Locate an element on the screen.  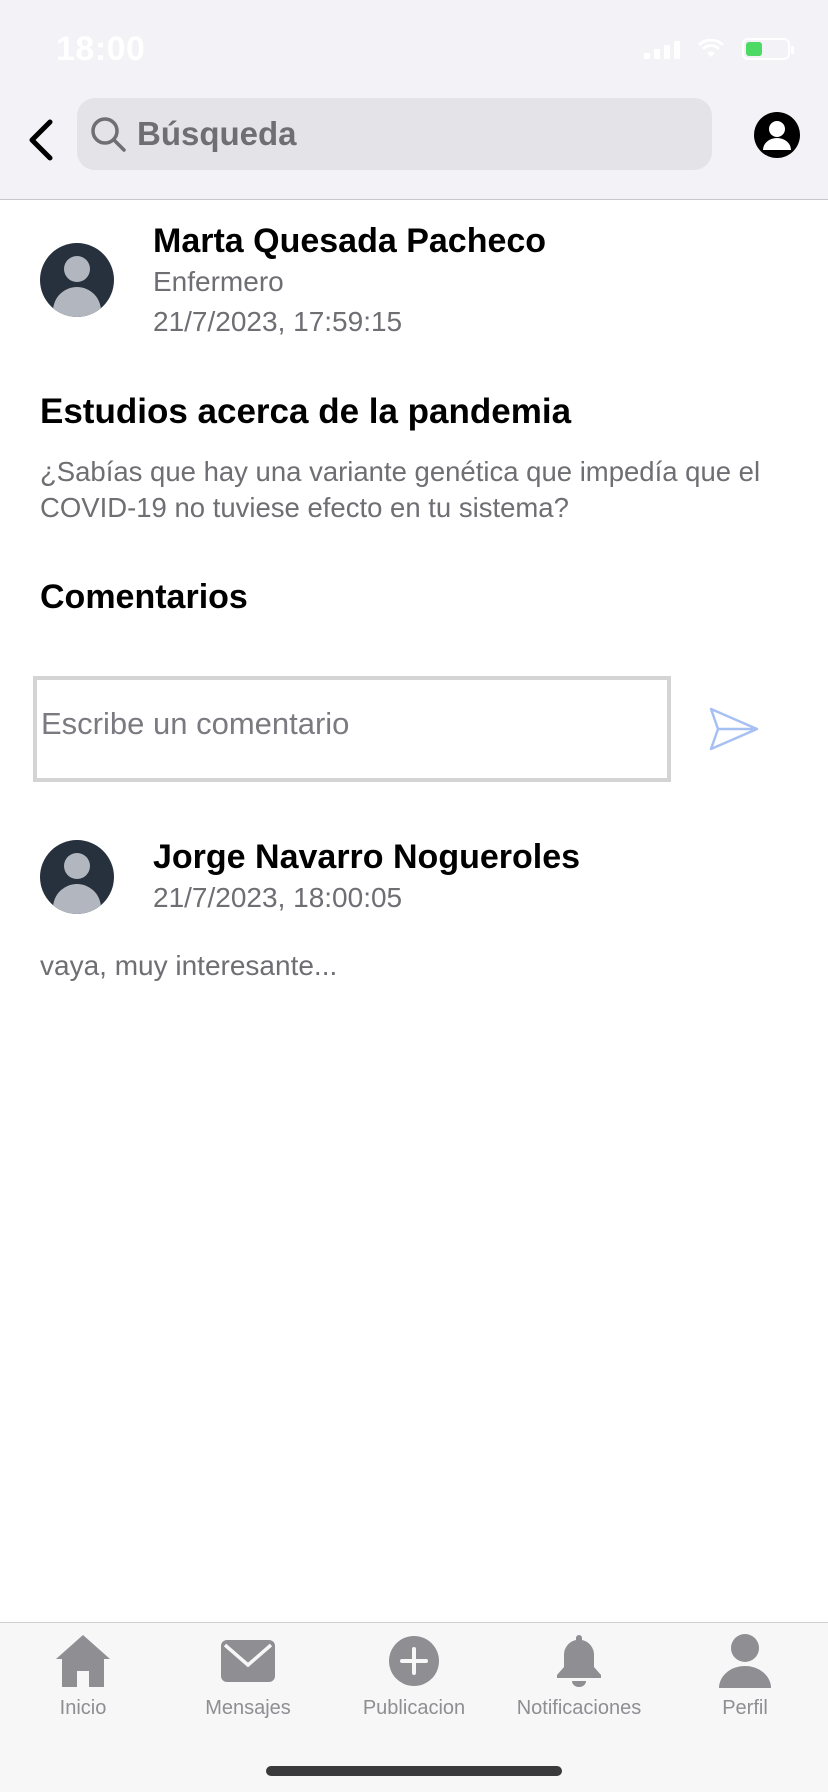
search-placeholder: Búsqueda is located at coordinates (217, 133).